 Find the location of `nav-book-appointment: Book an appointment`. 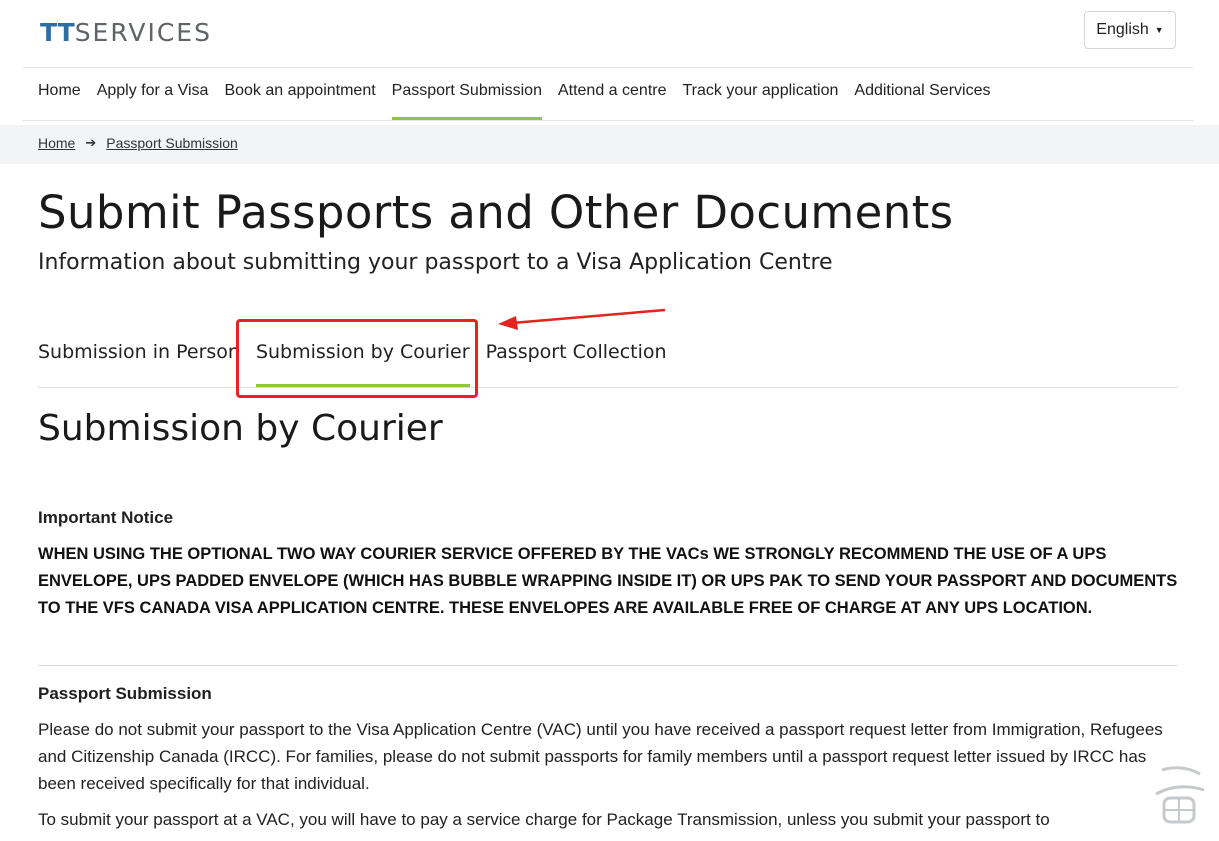

nav-book-appointment: Book an appointment is located at coordinates (299, 101).